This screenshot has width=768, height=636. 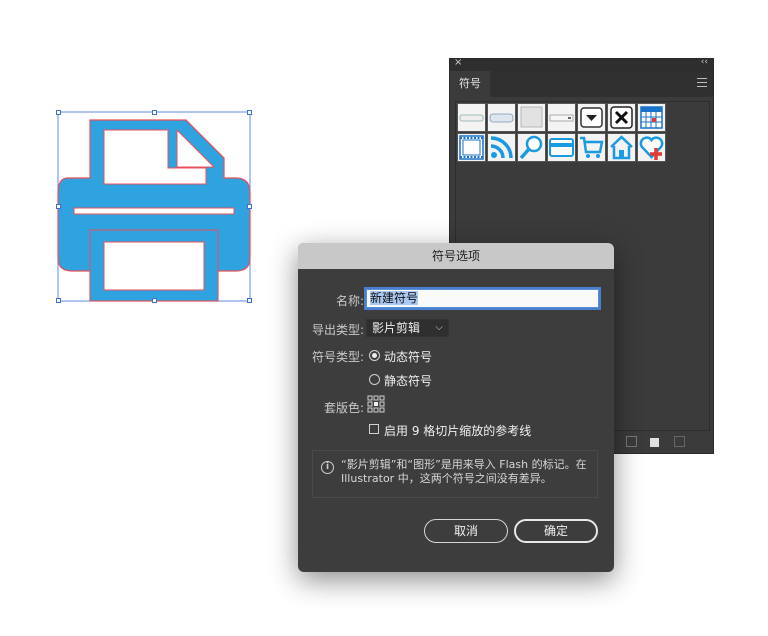 I want to click on calendar-icon, so click(x=651, y=117).